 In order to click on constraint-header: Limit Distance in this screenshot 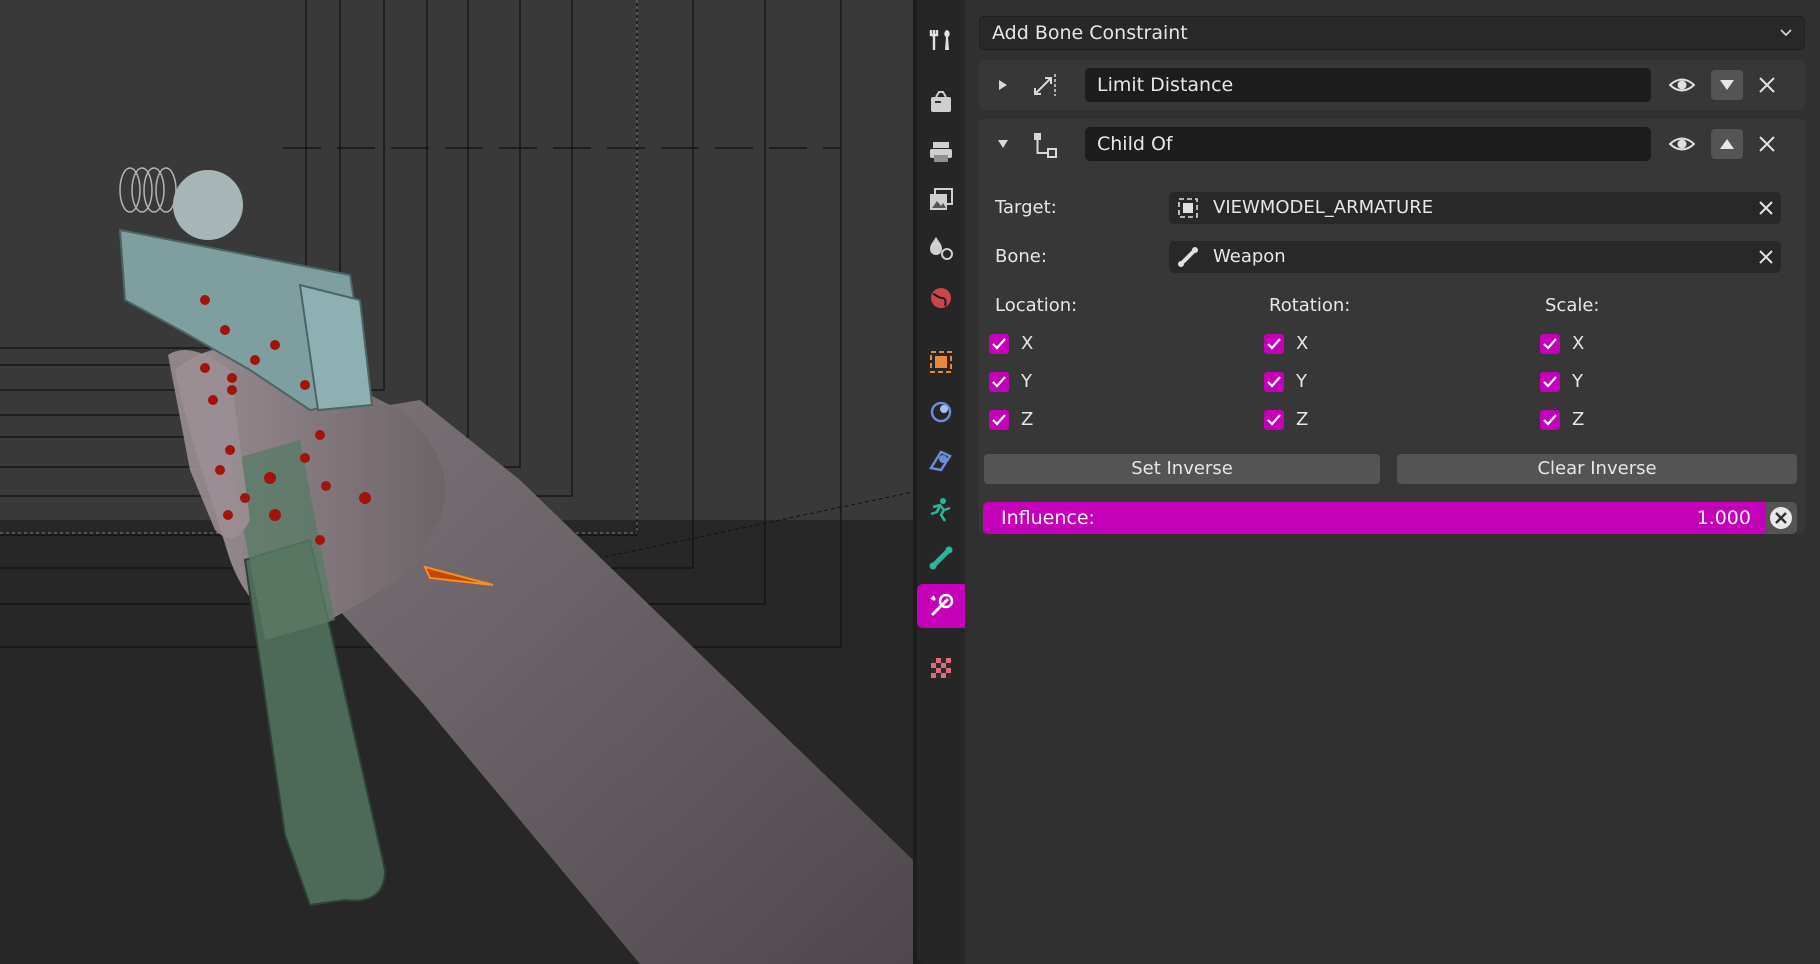, I will do `click(1392, 85)`.